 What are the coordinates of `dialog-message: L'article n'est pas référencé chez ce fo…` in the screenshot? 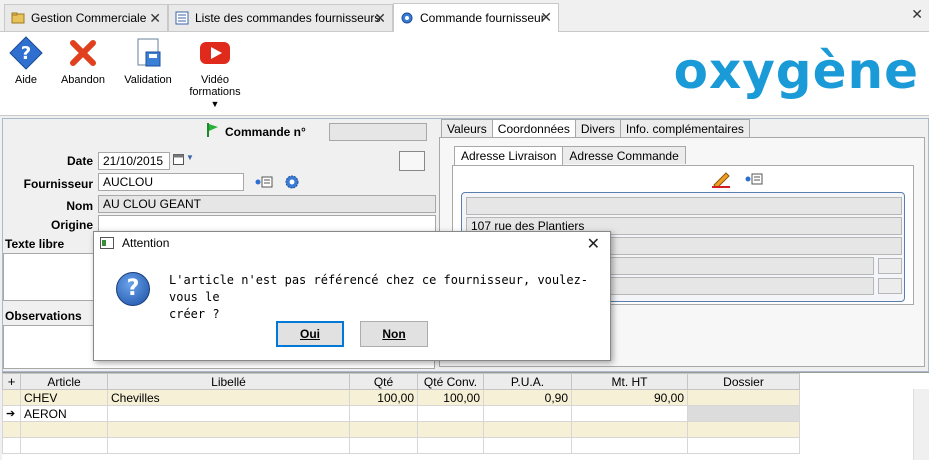 It's located at (379, 297).